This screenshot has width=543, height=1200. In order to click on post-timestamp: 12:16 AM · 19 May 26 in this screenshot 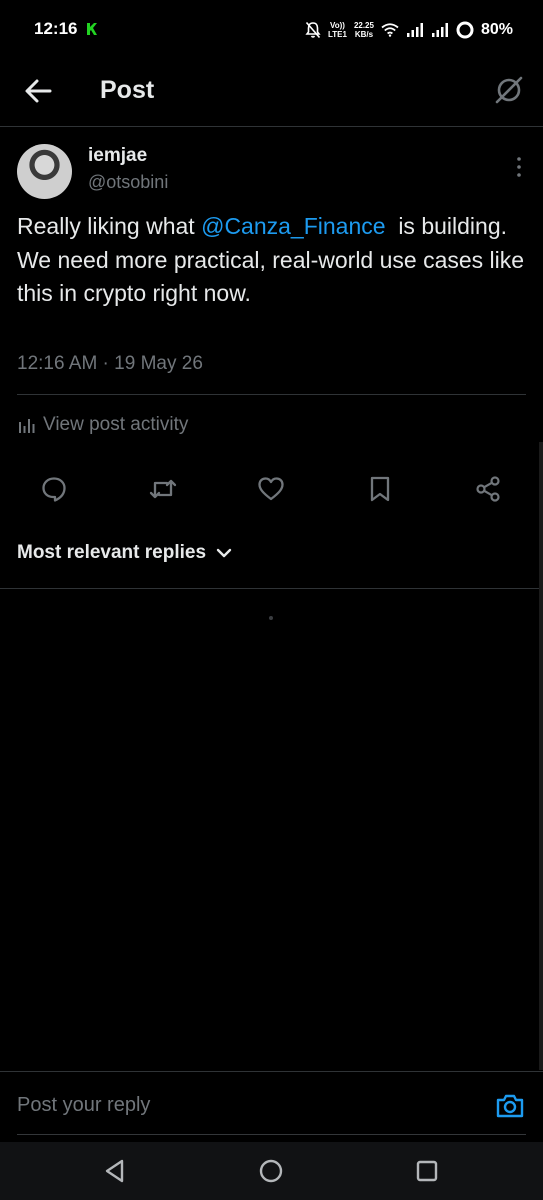, I will do `click(110, 363)`.